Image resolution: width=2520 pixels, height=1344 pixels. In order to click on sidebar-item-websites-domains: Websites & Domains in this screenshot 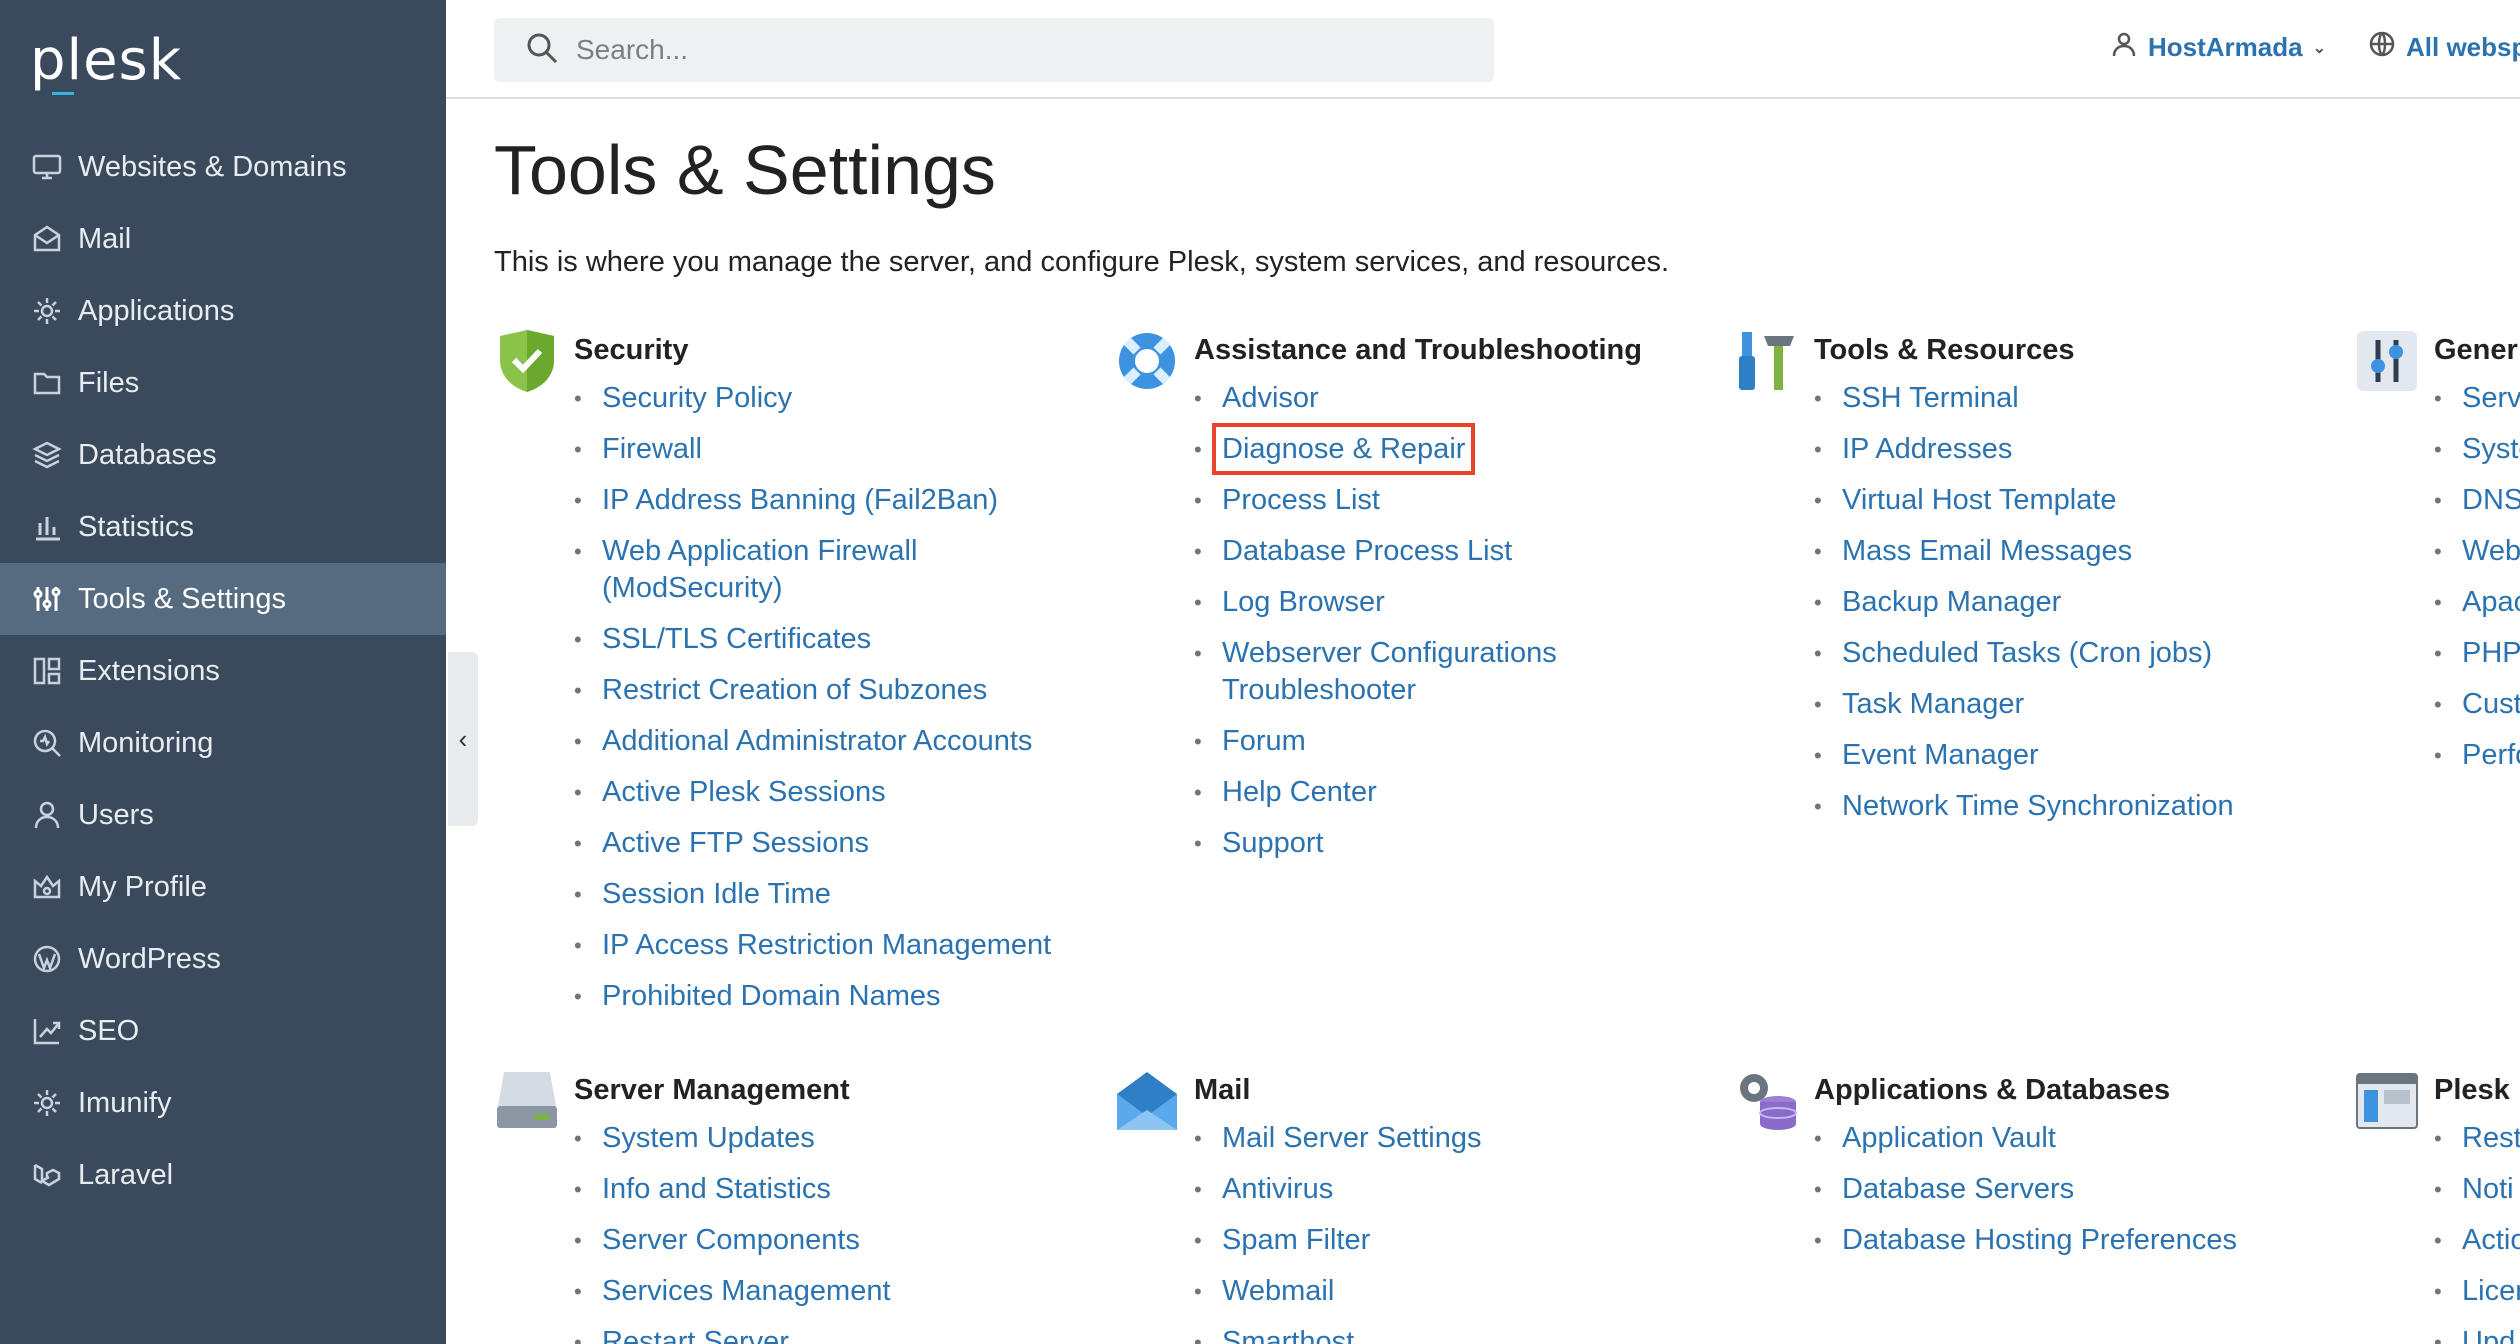, I will do `click(223, 167)`.